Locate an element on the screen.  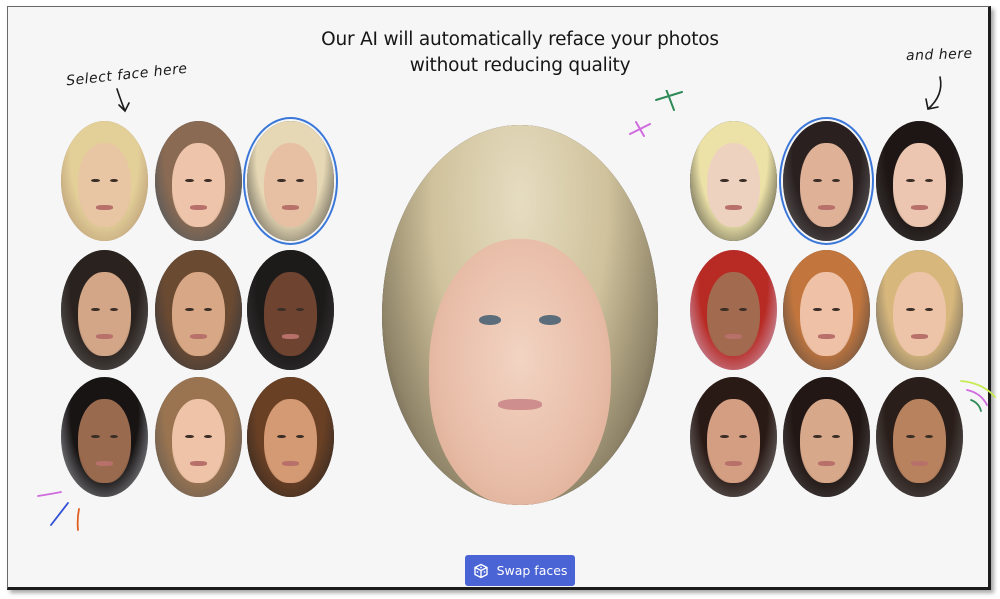
swap-faces-button: Swap faces is located at coordinates (520, 570).